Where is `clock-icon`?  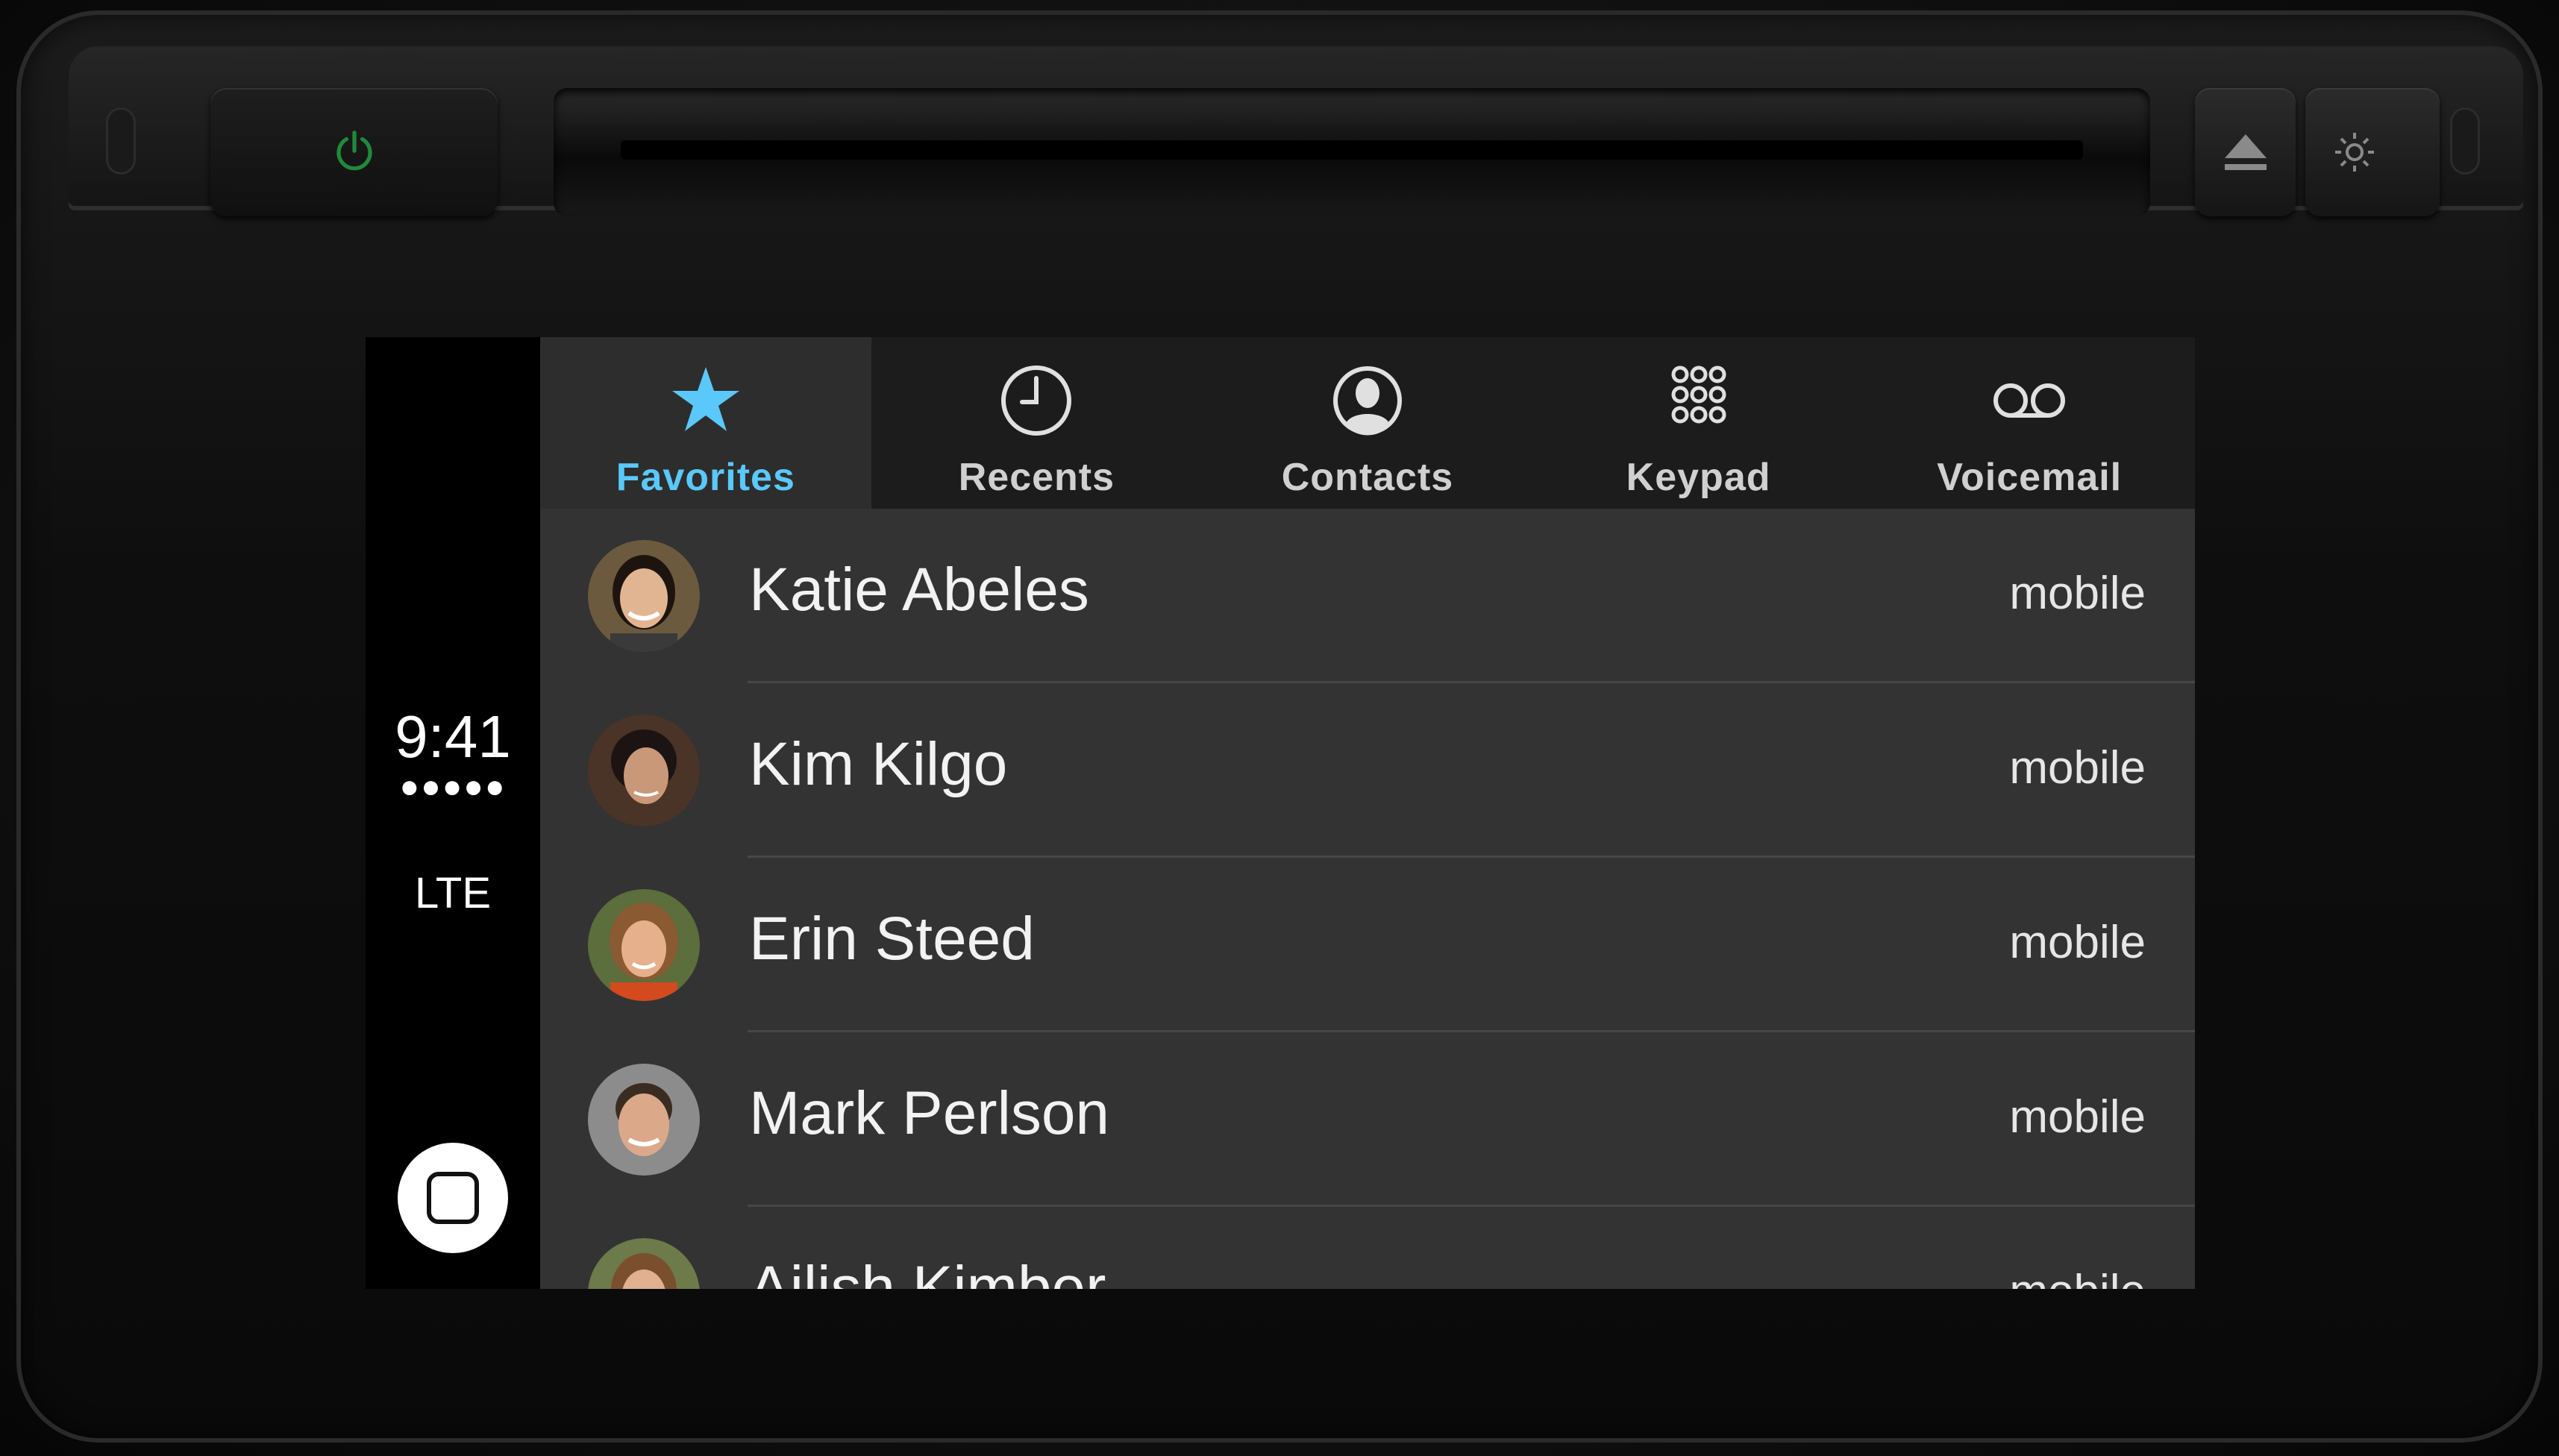
clock-icon is located at coordinates (1036, 400).